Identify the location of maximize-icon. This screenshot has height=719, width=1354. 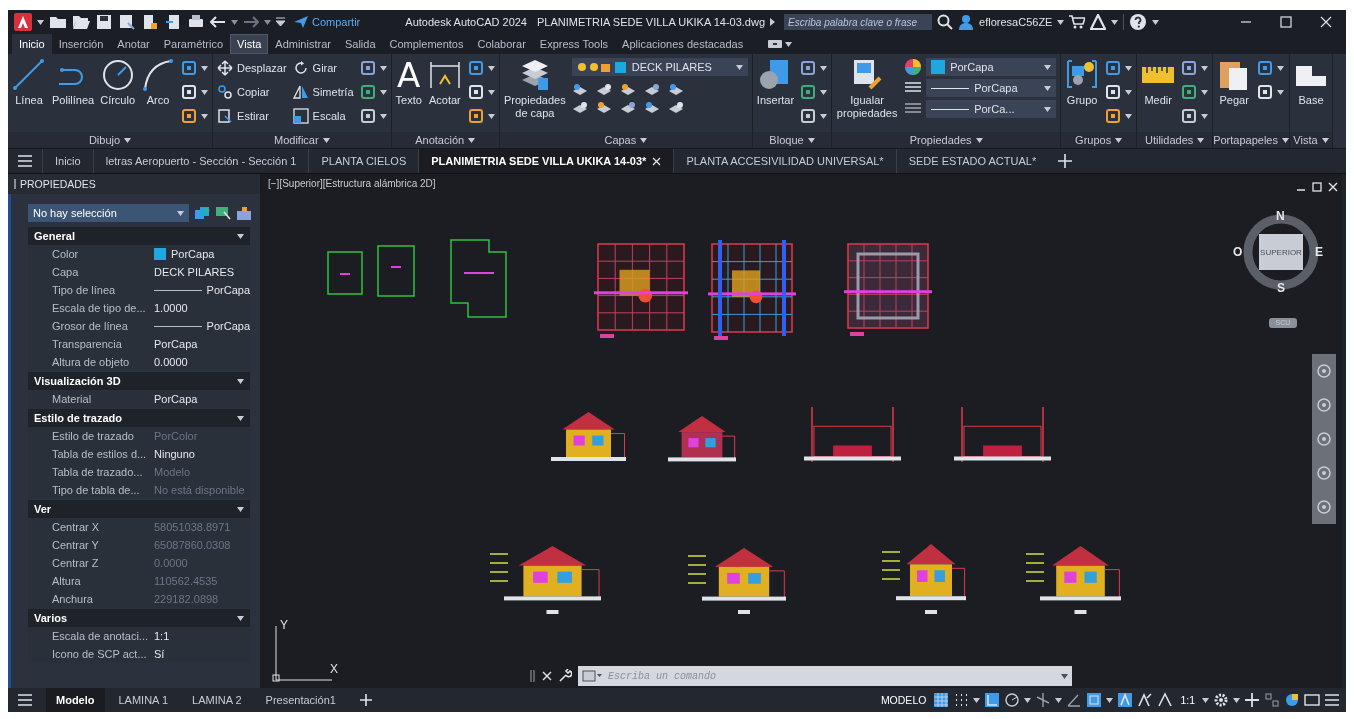
(1286, 22).